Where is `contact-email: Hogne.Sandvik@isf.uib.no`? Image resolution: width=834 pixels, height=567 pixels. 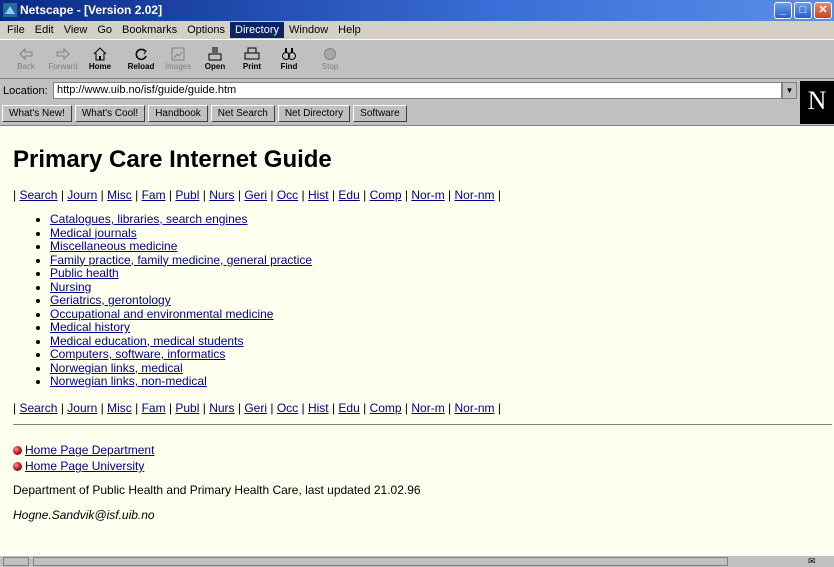 contact-email: Hogne.Sandvik@isf.uib.no is located at coordinates (84, 515).